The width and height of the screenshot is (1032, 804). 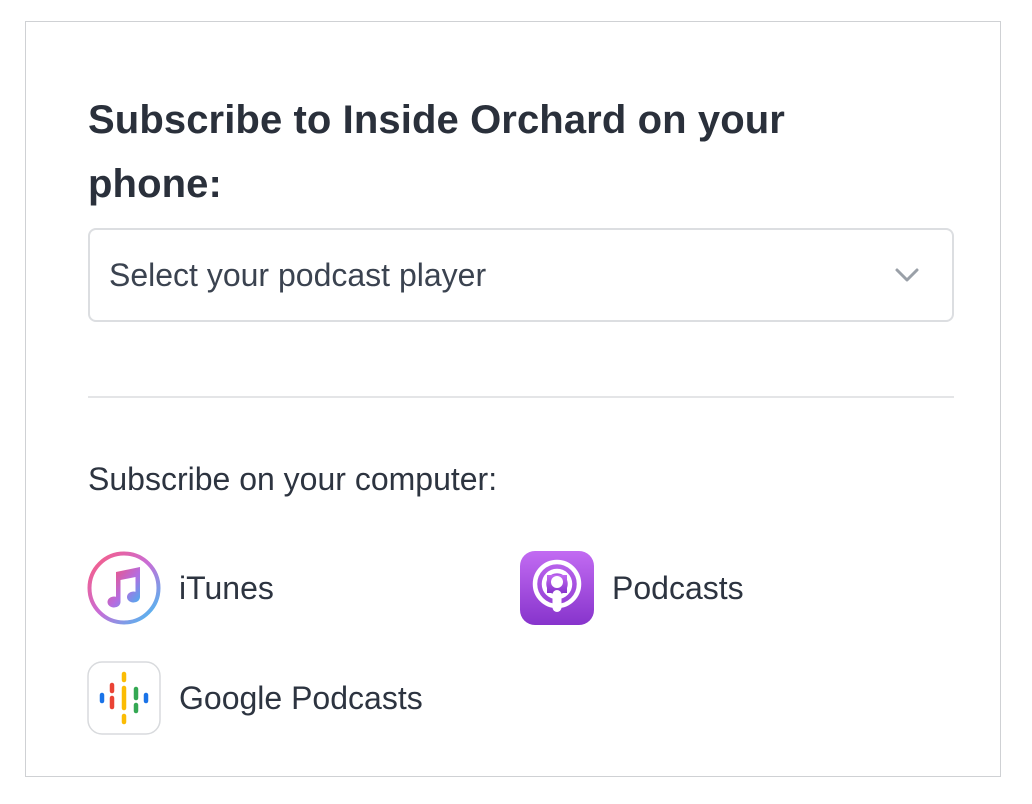 What do you see at coordinates (301, 697) in the screenshot?
I see `google-podcasts-label: Google Podcasts` at bounding box center [301, 697].